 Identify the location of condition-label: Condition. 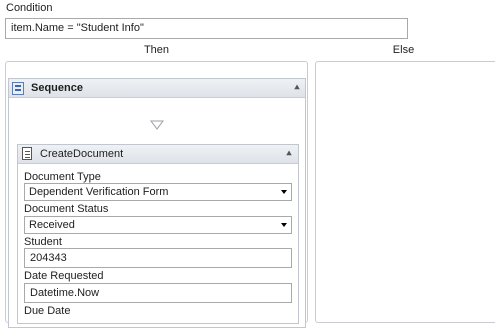
(29, 8).